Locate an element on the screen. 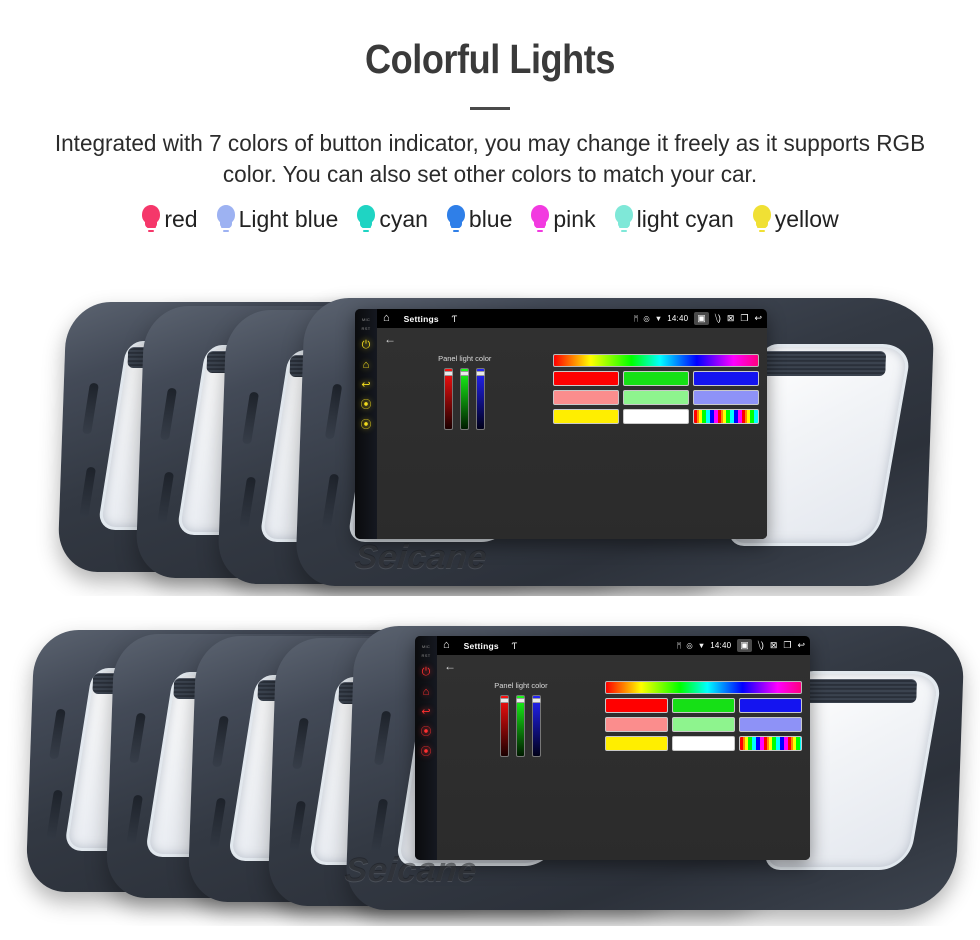 The height and width of the screenshot is (940, 980). legend-item-yellow: yellow is located at coordinates (795, 219).